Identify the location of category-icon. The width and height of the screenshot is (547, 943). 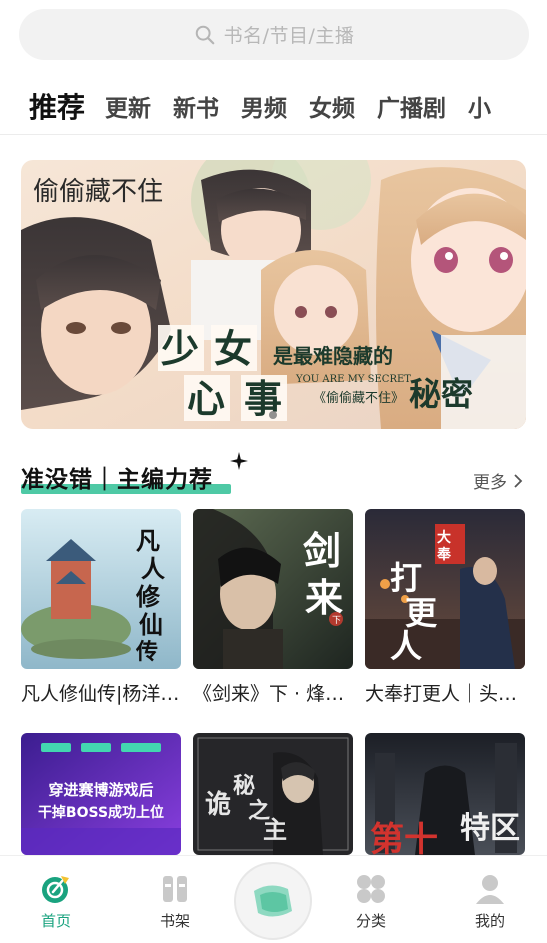
(371, 889).